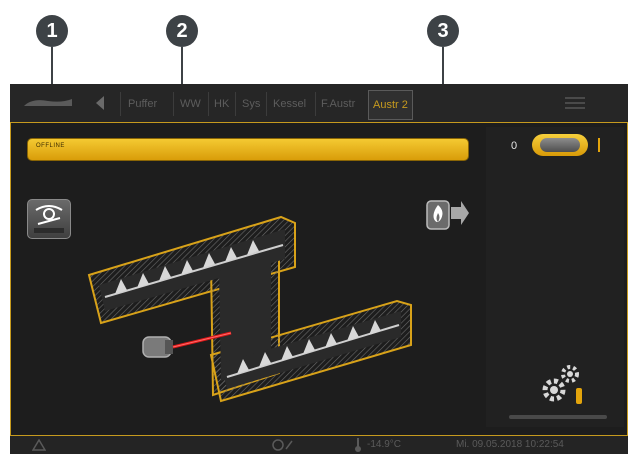 This screenshot has width=634, height=457. What do you see at coordinates (562, 384) in the screenshot?
I see `gears-icon` at bounding box center [562, 384].